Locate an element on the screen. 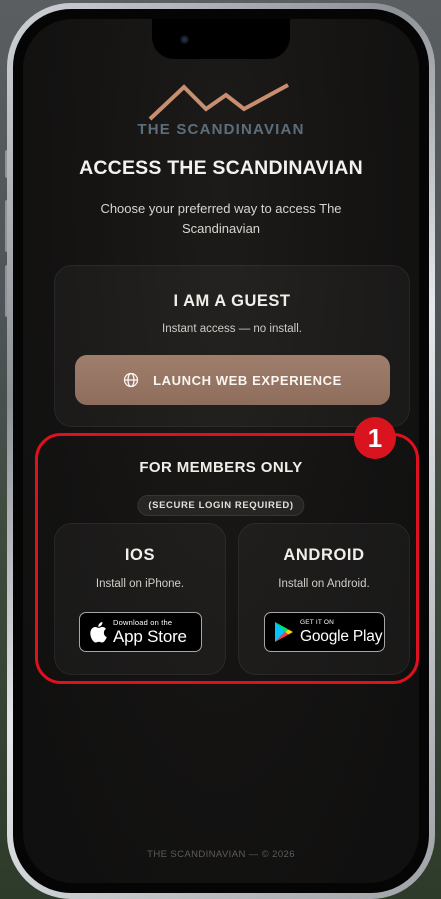  logo-wordmark: THE SCANDINAVIAN is located at coordinates (221, 129).